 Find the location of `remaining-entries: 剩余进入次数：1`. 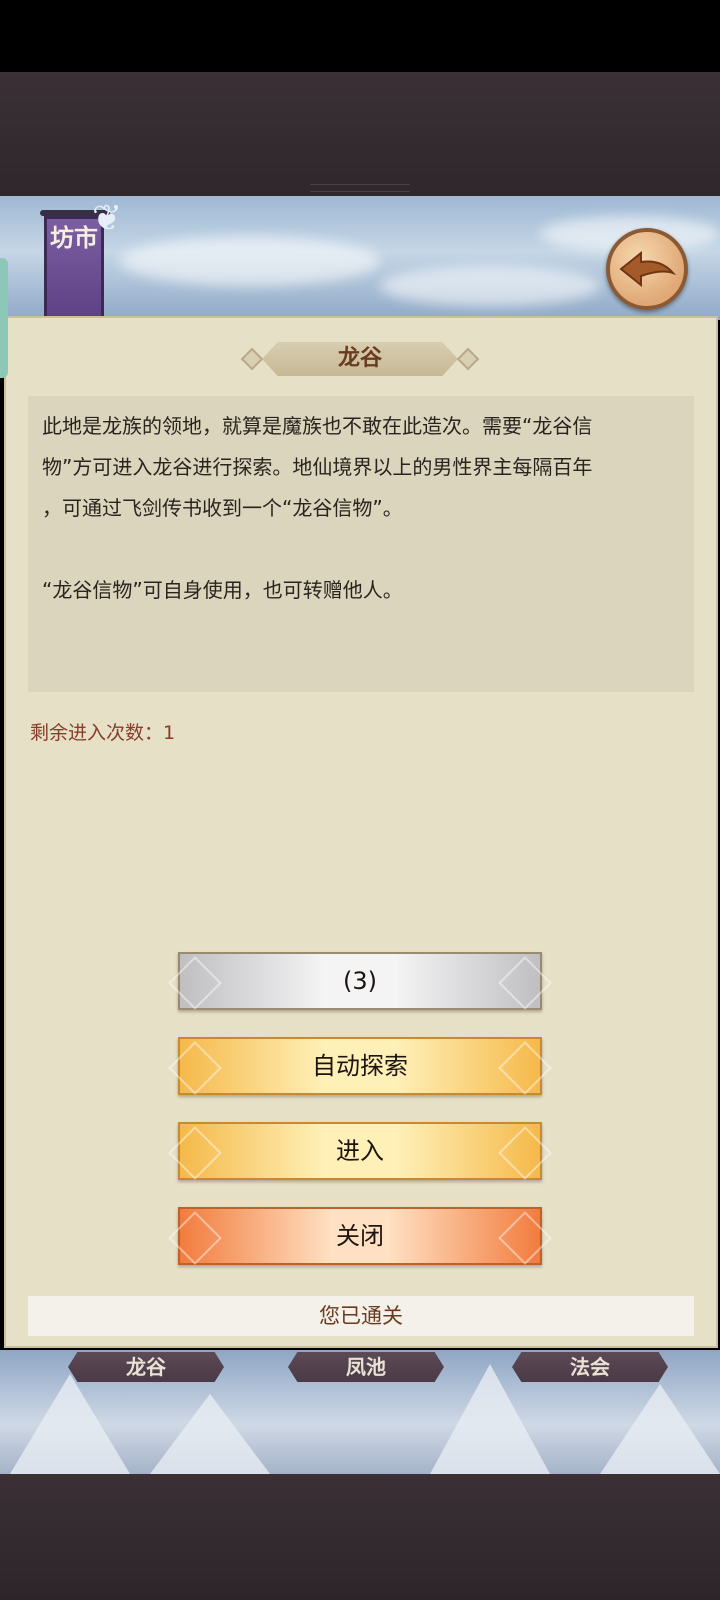

remaining-entries: 剩余进入次数：1 is located at coordinates (103, 733).